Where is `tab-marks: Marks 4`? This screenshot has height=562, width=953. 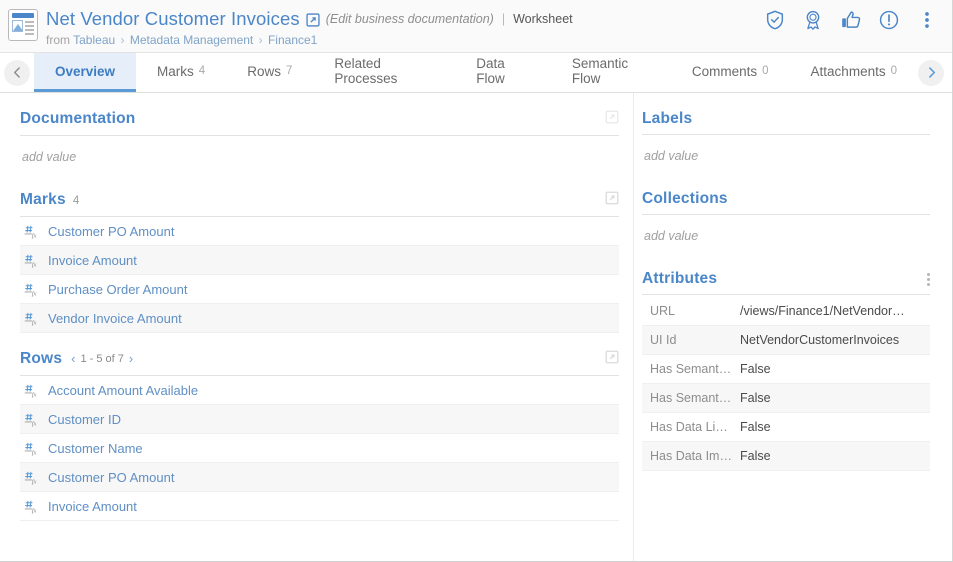 tab-marks: Marks 4 is located at coordinates (181, 72).